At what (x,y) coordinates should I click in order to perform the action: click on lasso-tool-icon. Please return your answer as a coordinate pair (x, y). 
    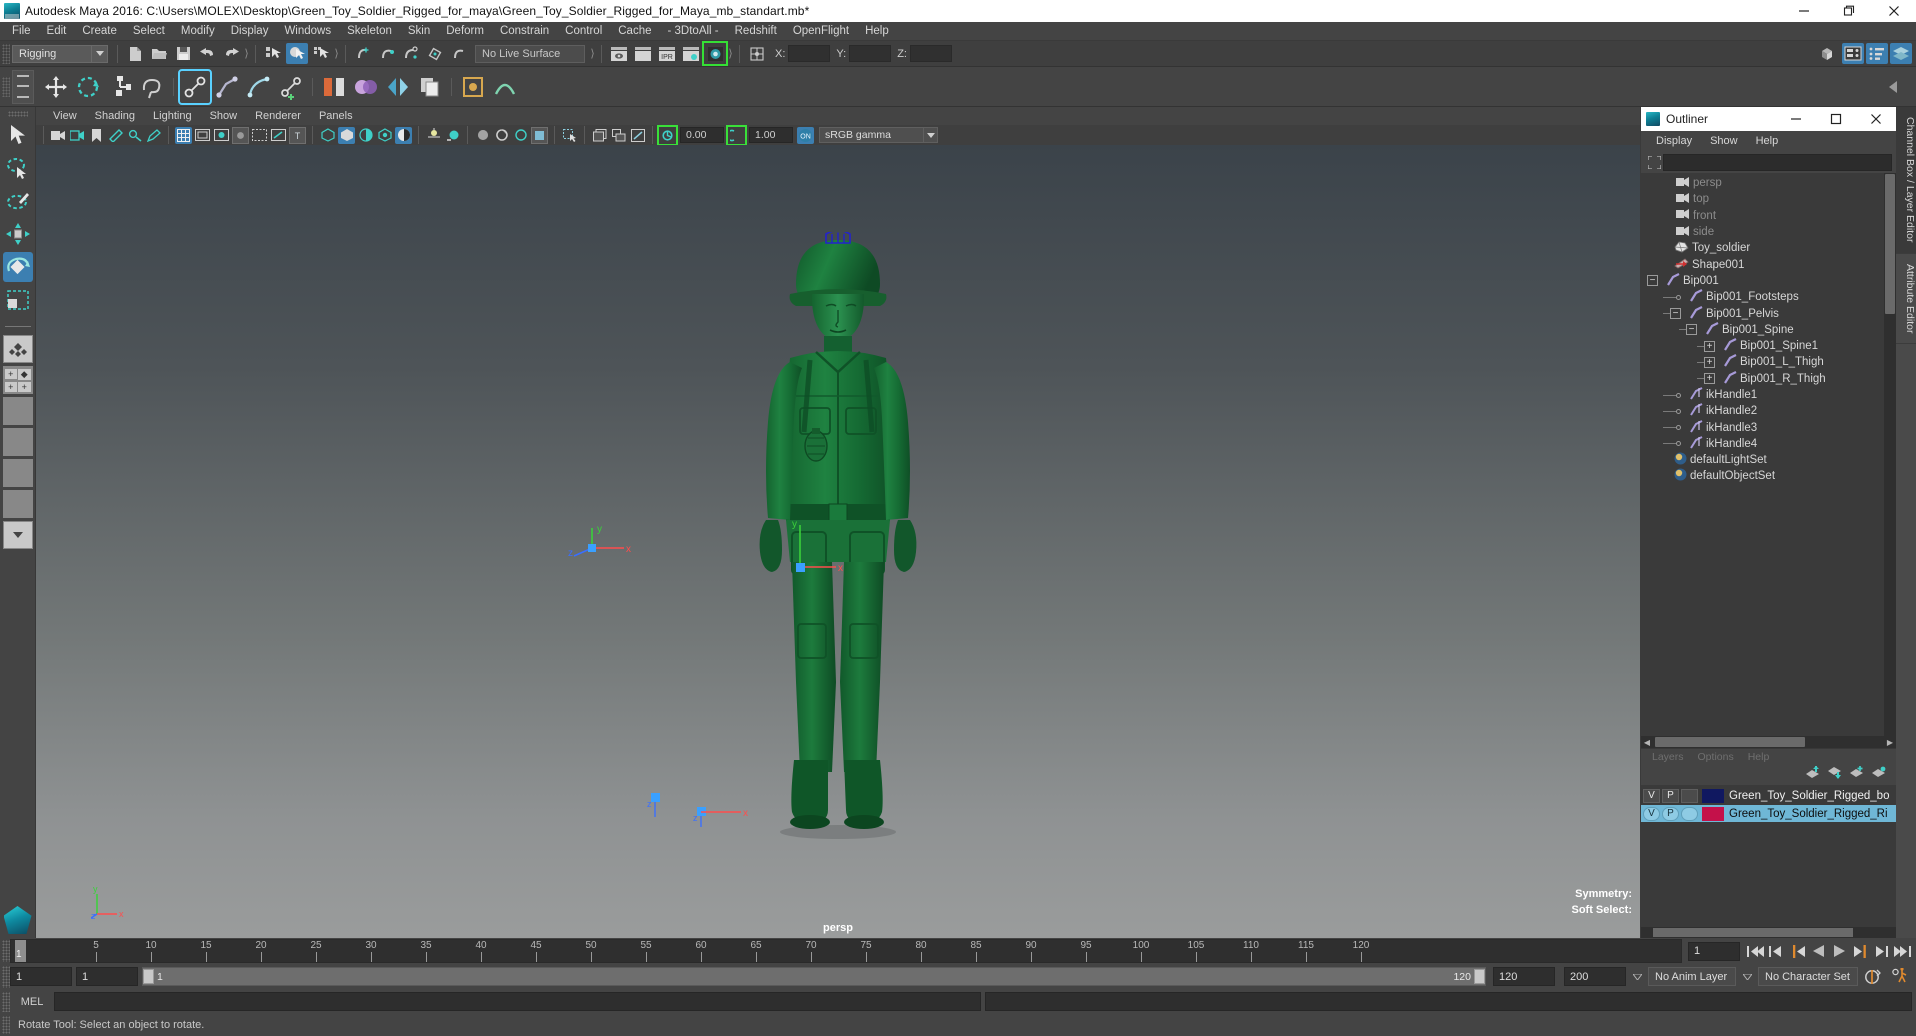
    Looking at the image, I should click on (152, 87).